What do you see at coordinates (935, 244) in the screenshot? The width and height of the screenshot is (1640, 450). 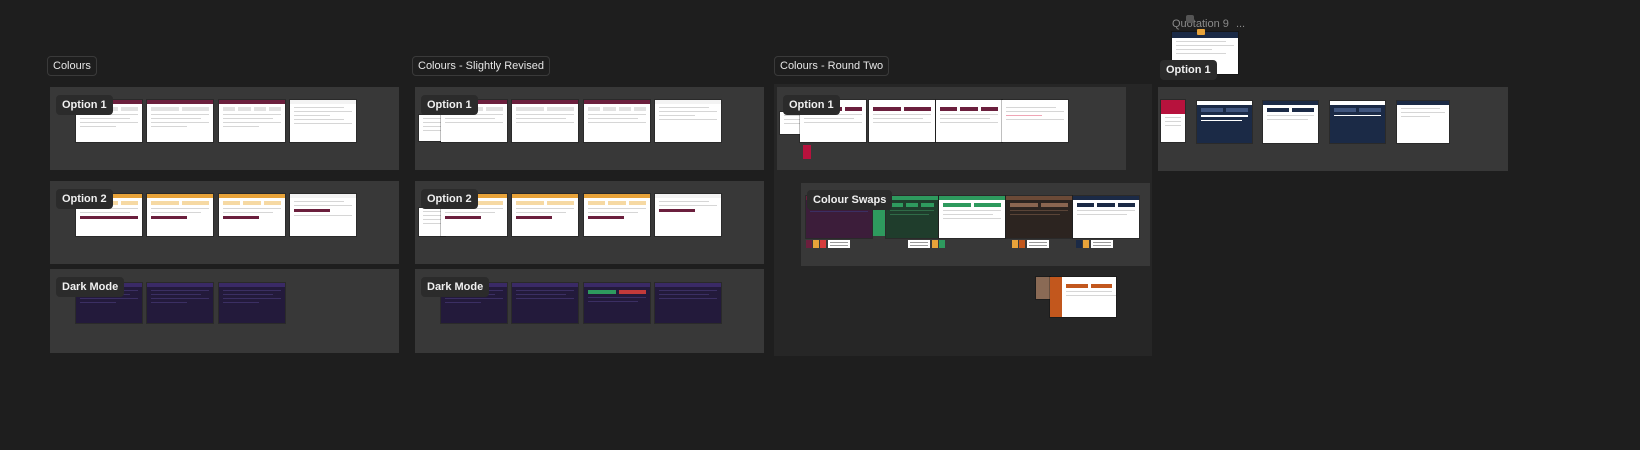 I see `swatch-swap-2a` at bounding box center [935, 244].